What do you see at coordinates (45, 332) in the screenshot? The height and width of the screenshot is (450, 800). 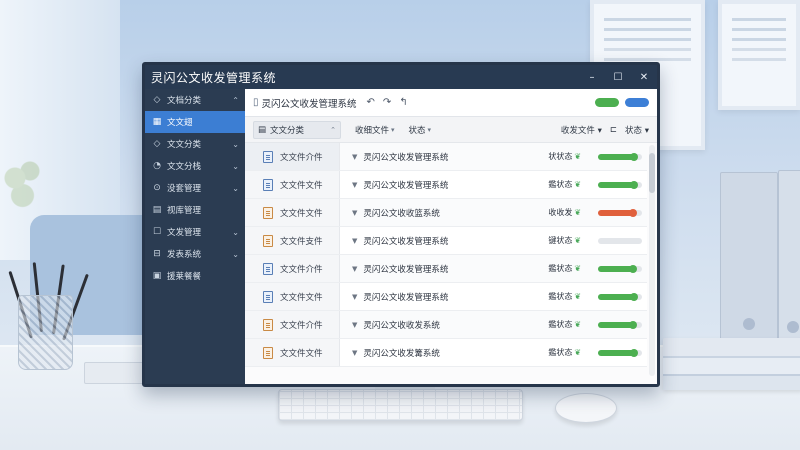 I see `pen-holder` at bounding box center [45, 332].